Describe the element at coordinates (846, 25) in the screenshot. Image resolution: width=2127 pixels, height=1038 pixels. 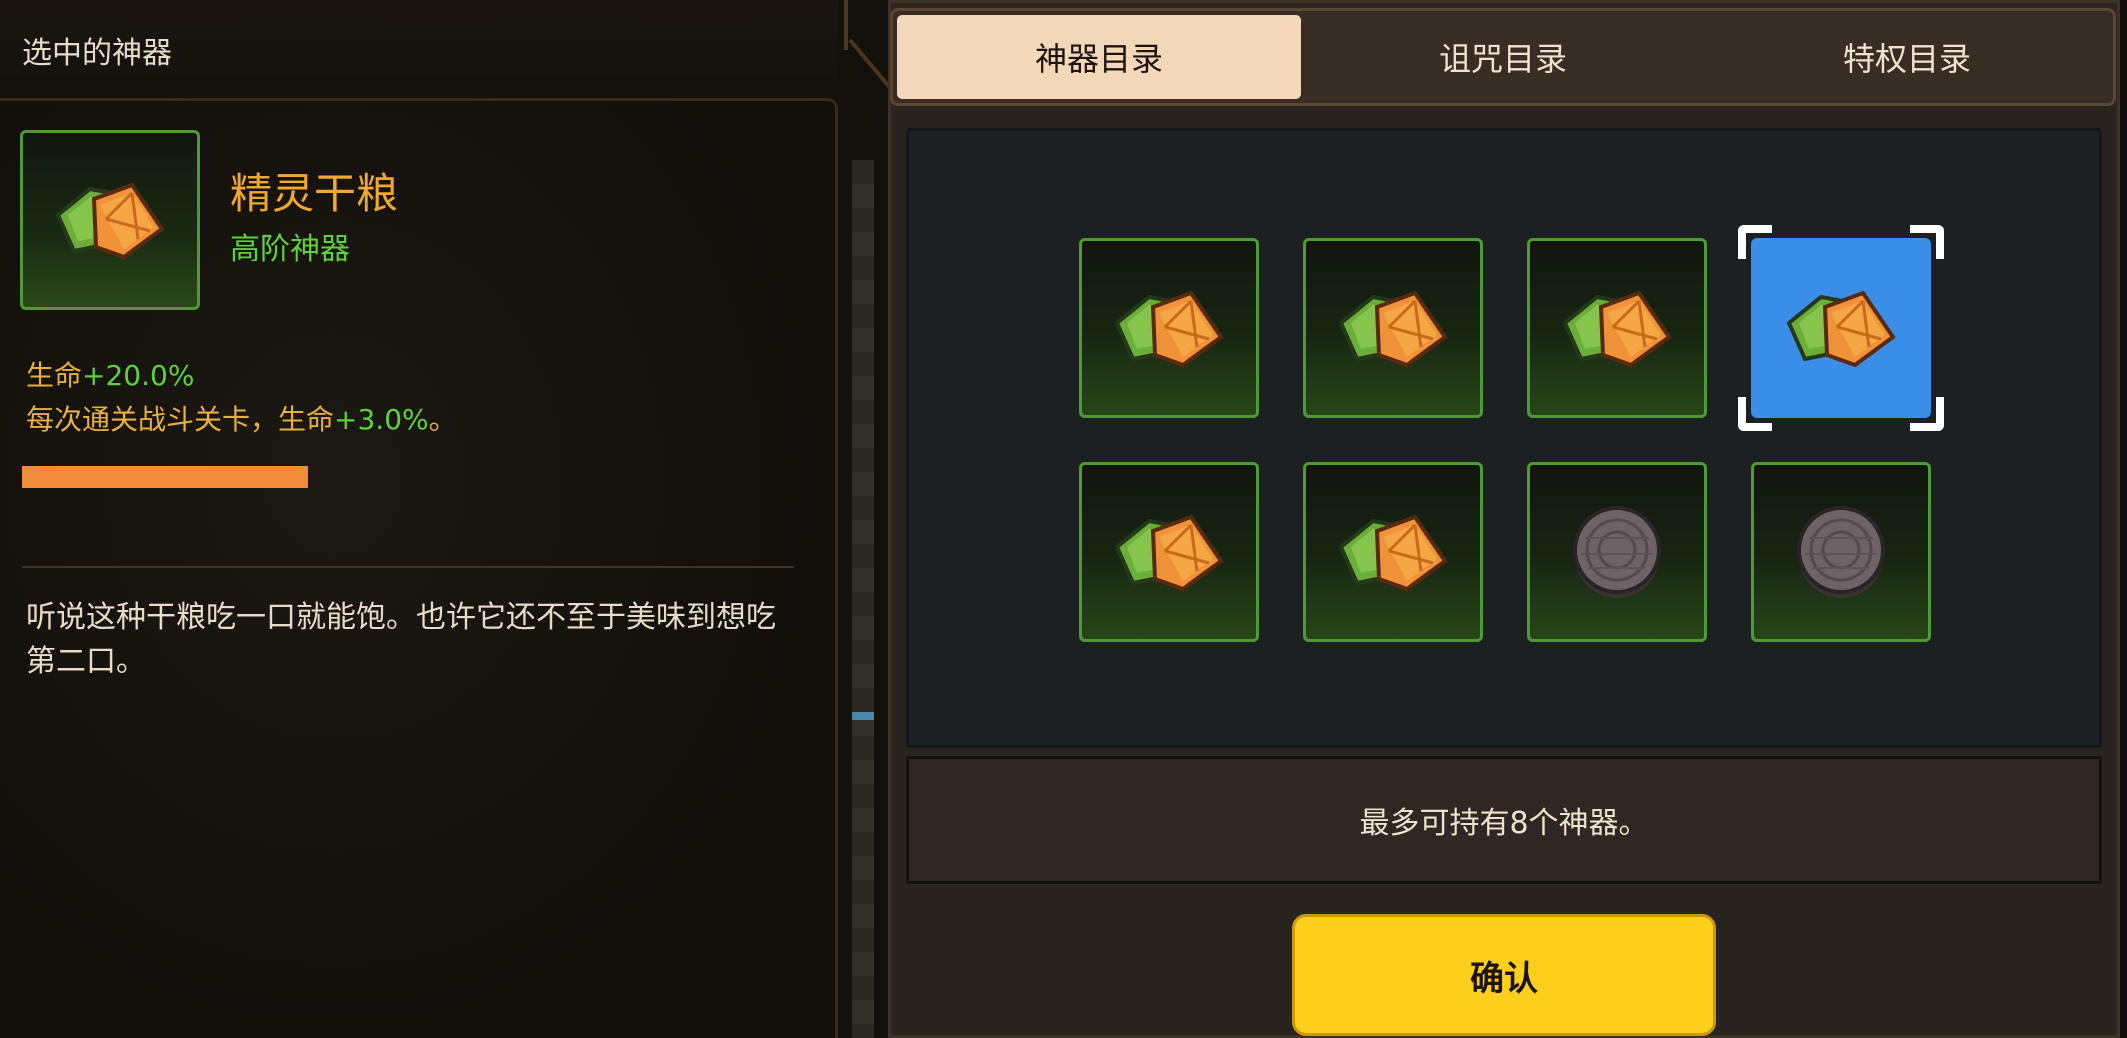
I see `connector-line` at that location.